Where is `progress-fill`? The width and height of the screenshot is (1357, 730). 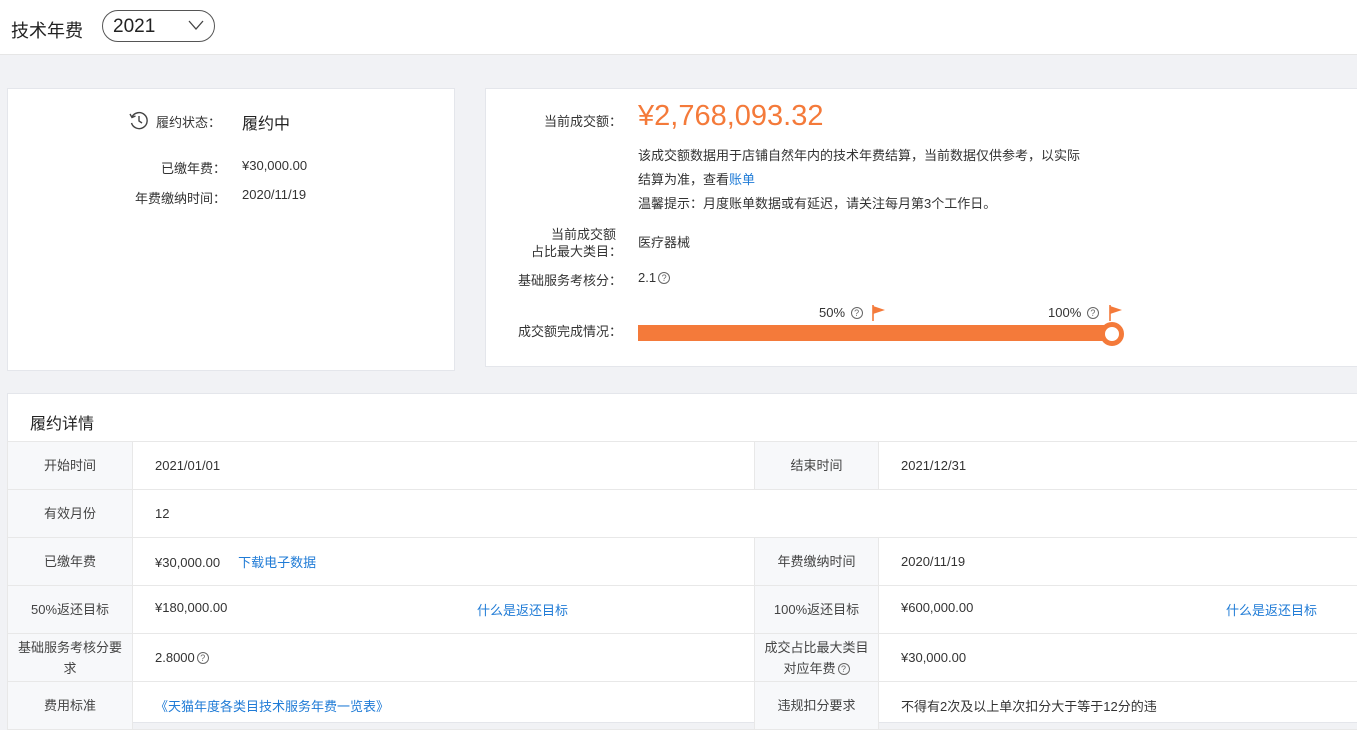 progress-fill is located at coordinates (878, 333).